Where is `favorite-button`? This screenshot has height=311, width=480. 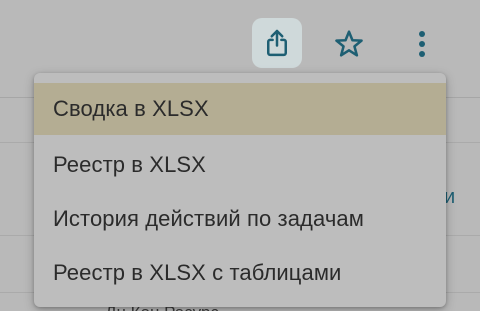
favorite-button is located at coordinates (349, 44).